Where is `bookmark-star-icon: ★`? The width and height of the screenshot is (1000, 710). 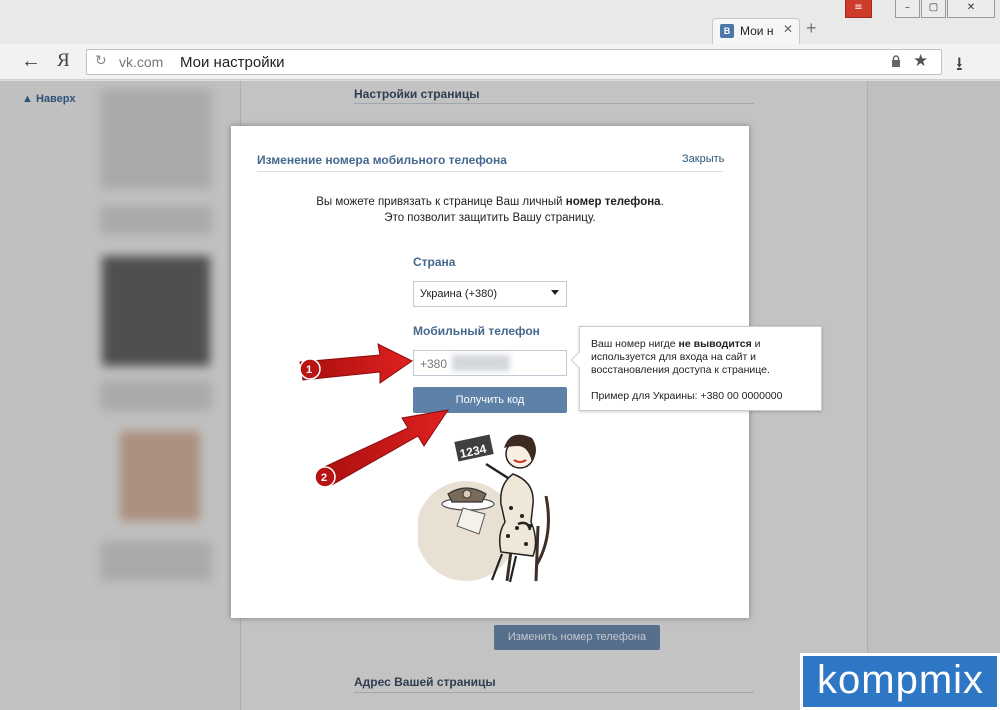
bookmark-star-icon: ★ is located at coordinates (920, 61).